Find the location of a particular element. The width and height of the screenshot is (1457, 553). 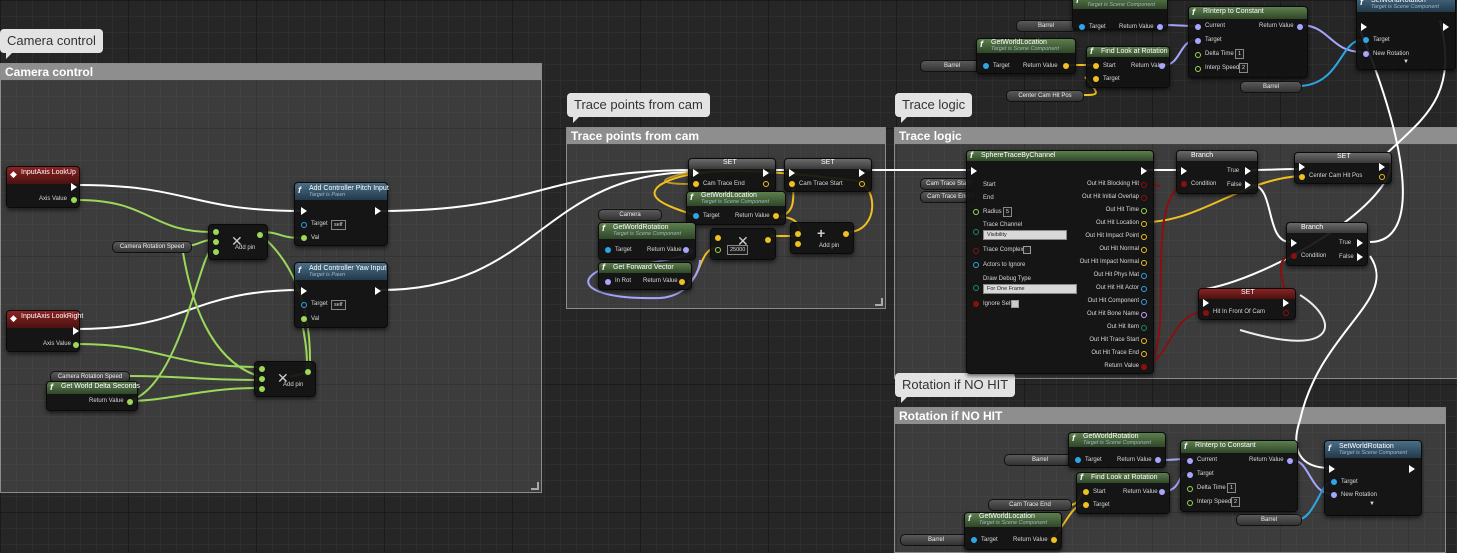

branch-node-2: Branch Condition True False is located at coordinates (1327, 244).